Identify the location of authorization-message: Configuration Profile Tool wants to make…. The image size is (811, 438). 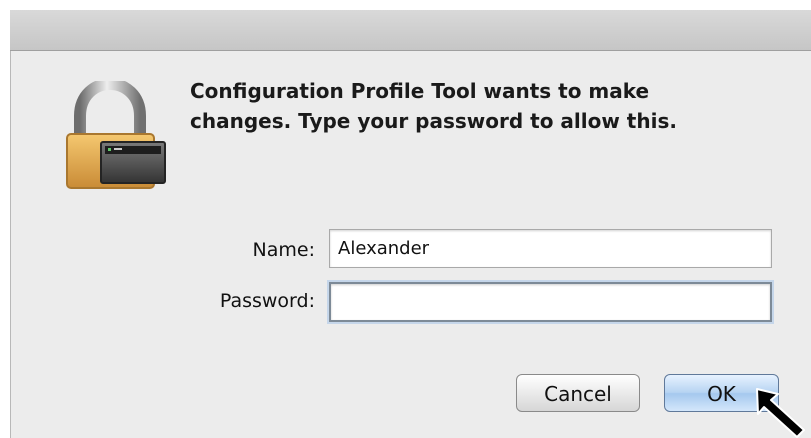
(480, 106).